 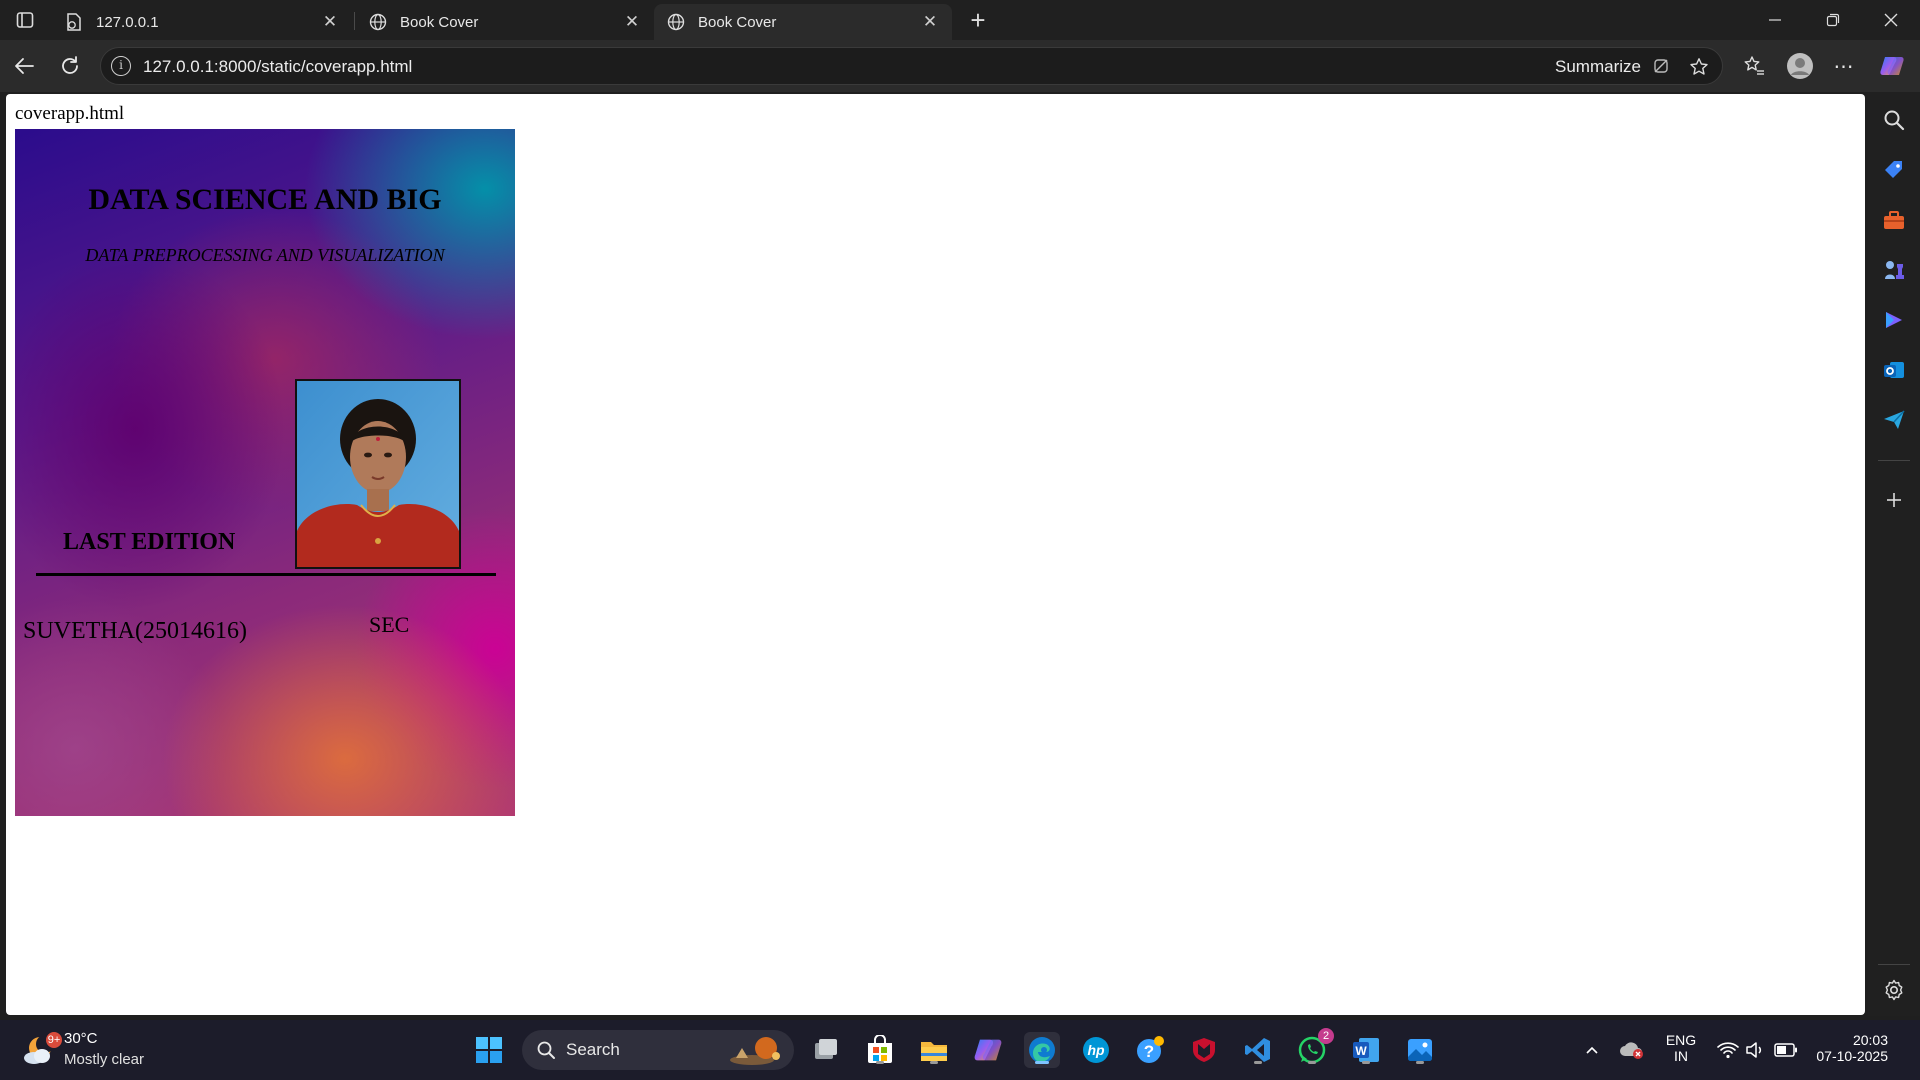 I want to click on chevron-up-icon, so click(x=1592, y=1050).